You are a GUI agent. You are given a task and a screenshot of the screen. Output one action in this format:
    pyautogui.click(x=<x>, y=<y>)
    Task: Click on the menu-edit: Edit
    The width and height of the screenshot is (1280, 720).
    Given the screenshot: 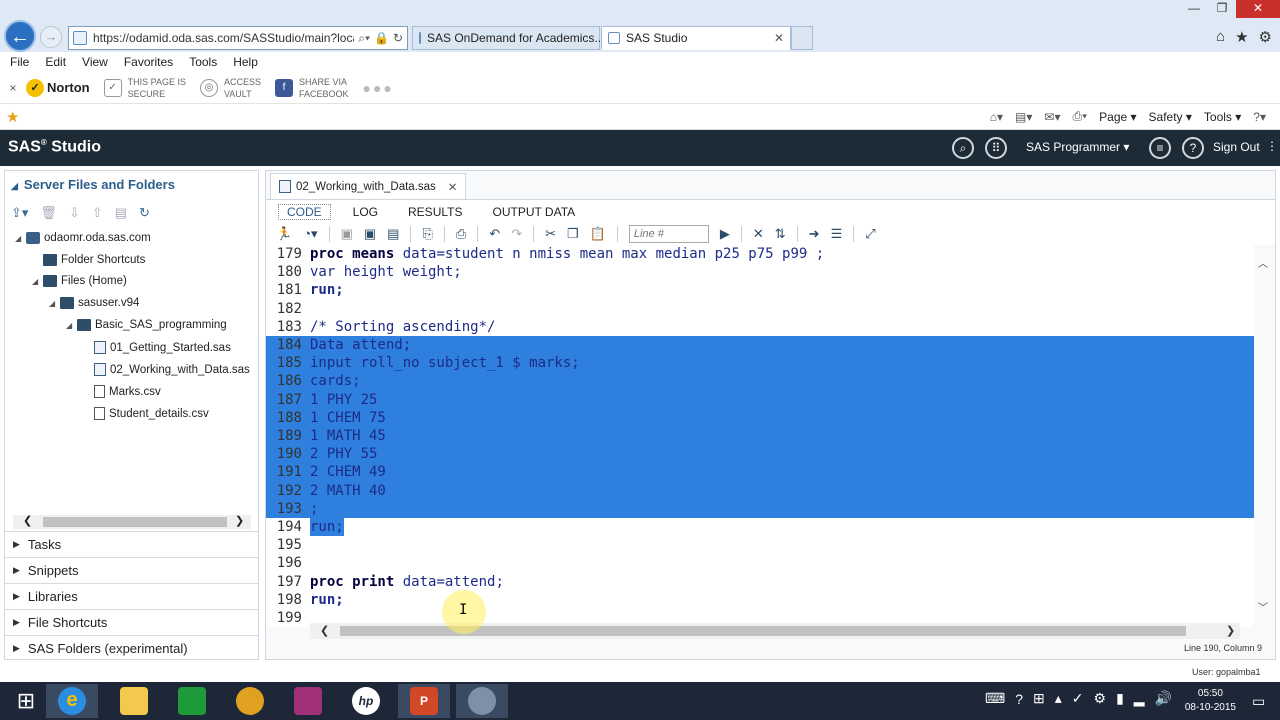 What is the action you would take?
    pyautogui.click(x=55, y=62)
    